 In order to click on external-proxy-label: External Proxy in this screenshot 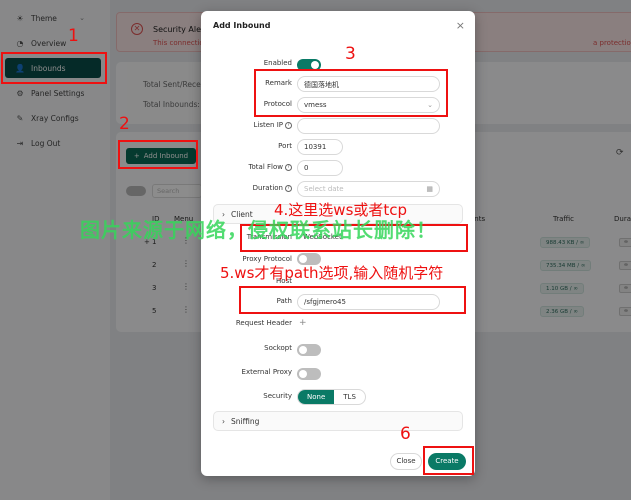, I will do `click(266, 372)`.